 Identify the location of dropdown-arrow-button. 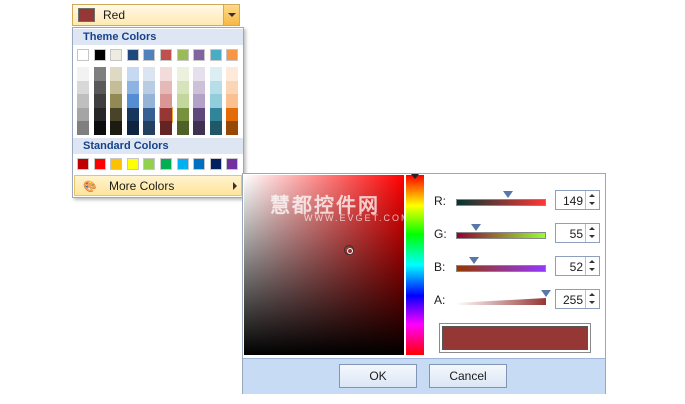
(231, 15).